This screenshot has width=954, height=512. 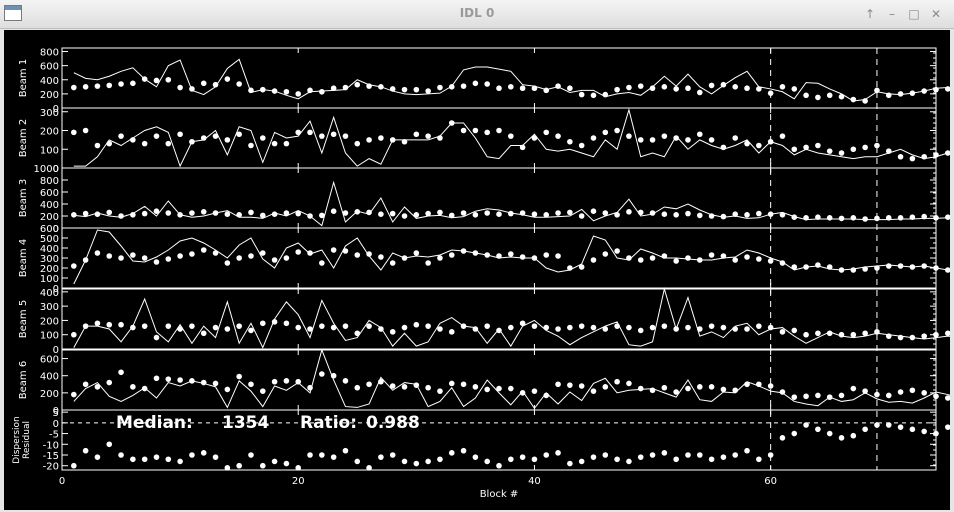 What do you see at coordinates (23, 380) in the screenshot?
I see `y-axis-label: Beam 6` at bounding box center [23, 380].